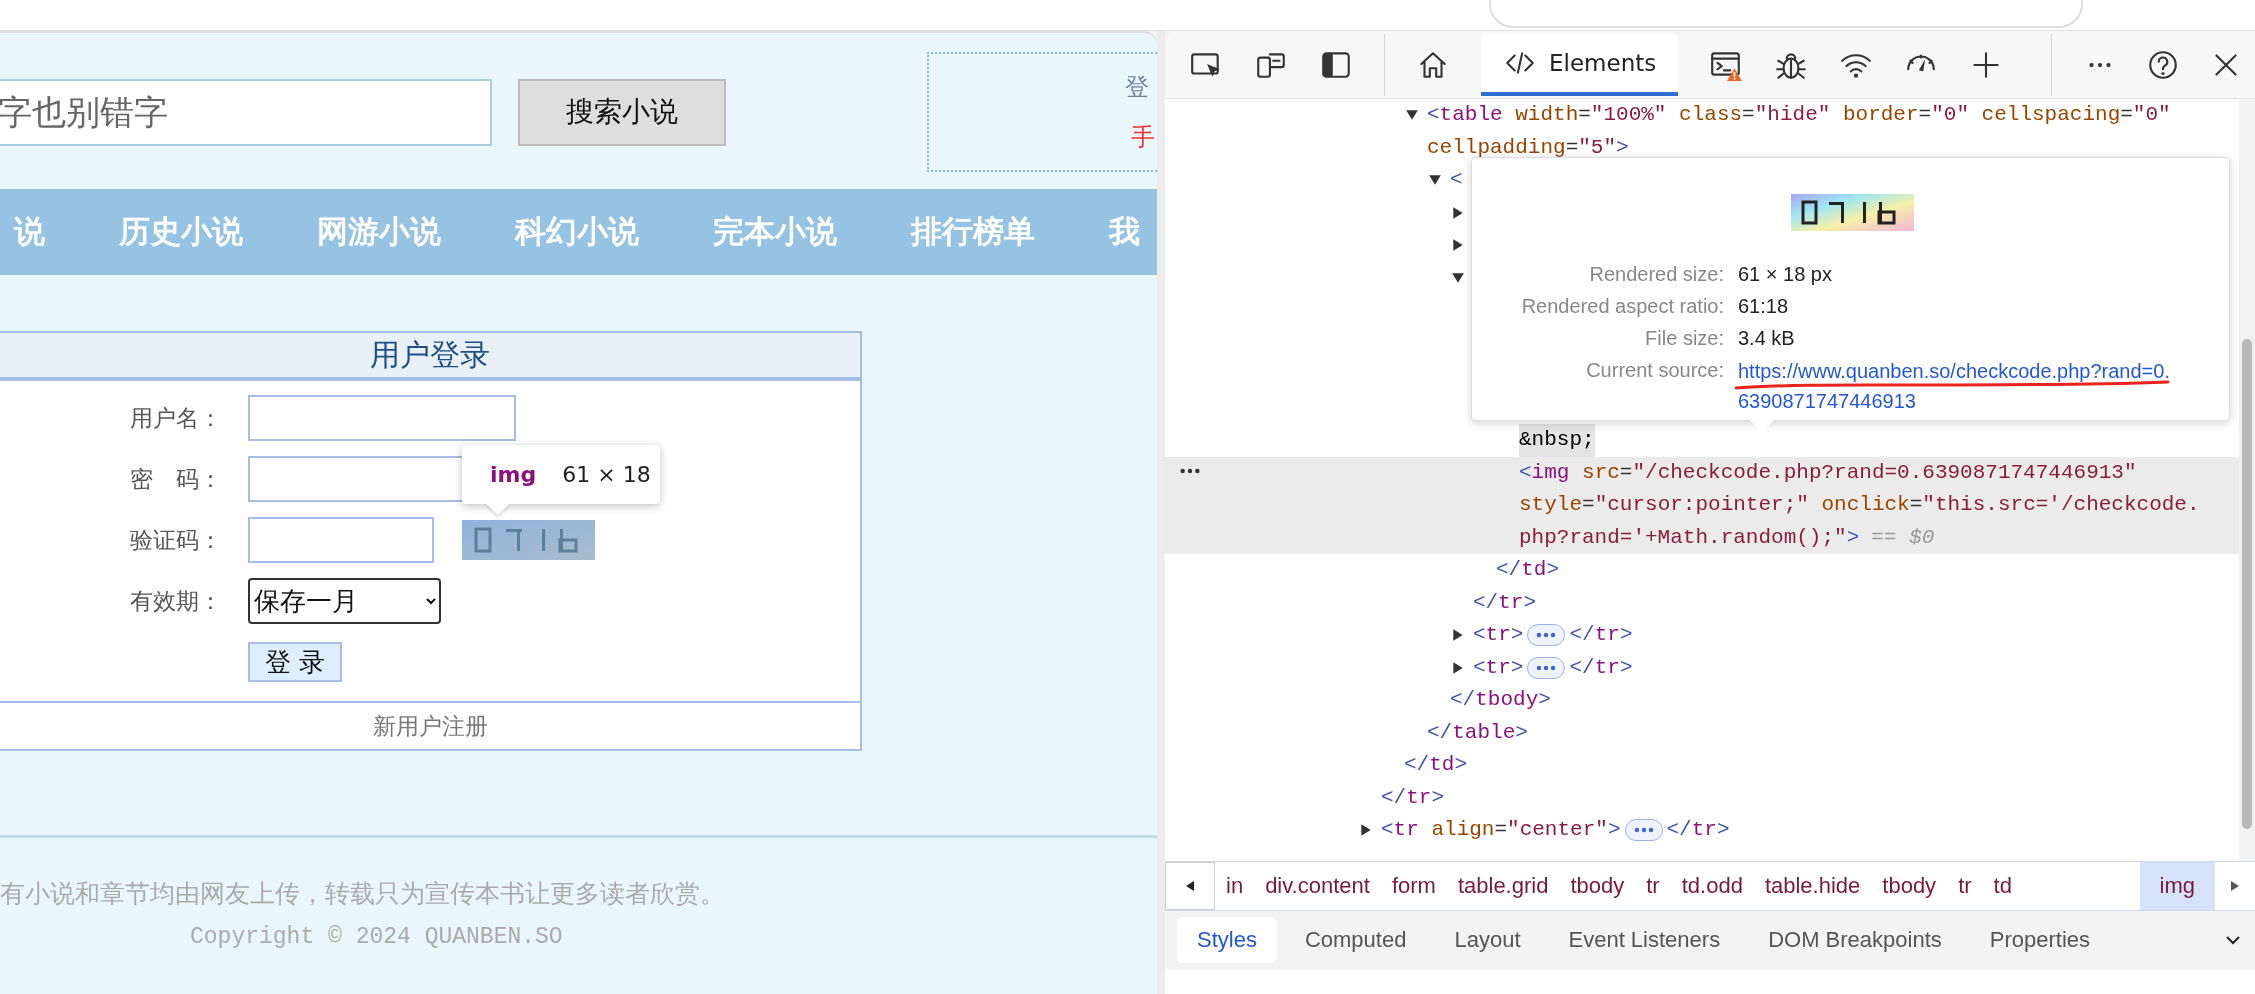 This screenshot has height=994, width=2255. What do you see at coordinates (1501, 830) in the screenshot?
I see `code-line: <tr align="center">` at bounding box center [1501, 830].